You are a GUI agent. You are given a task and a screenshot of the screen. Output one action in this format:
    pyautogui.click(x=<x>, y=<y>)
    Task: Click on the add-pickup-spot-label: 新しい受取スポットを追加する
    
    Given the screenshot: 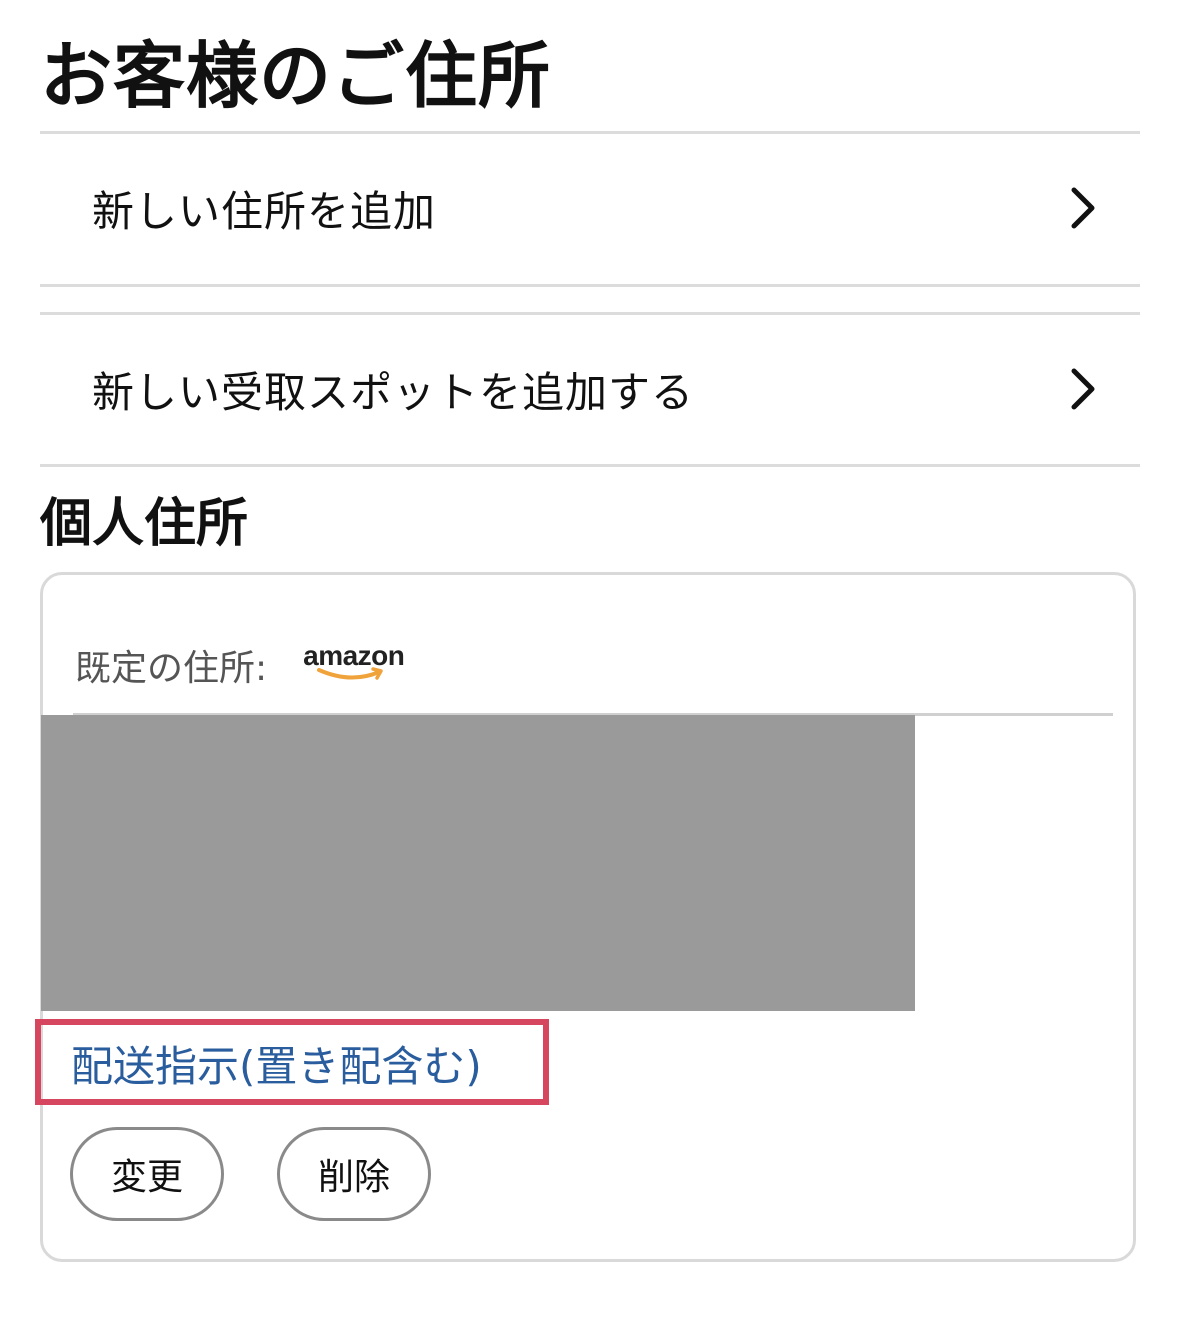 What is the action you would take?
    pyautogui.click(x=393, y=392)
    